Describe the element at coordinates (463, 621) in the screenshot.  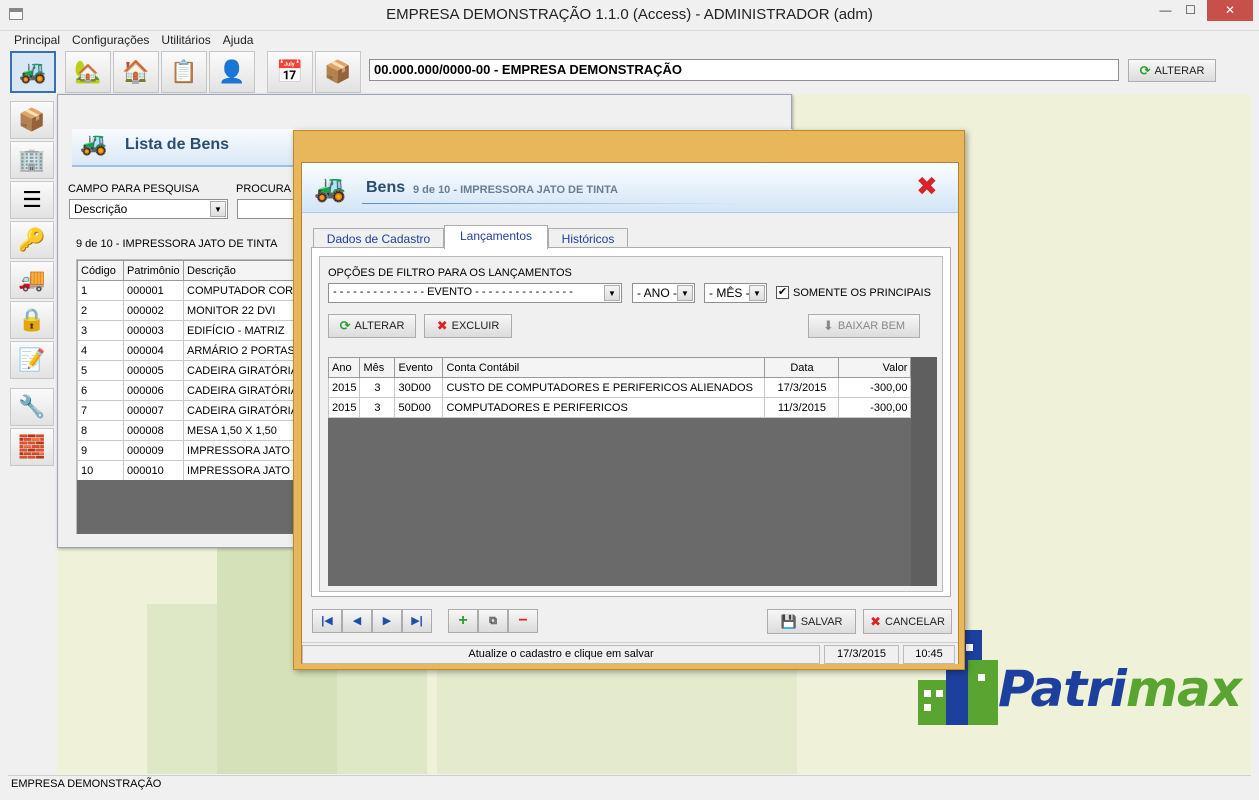
I see `add-record-button: +` at that location.